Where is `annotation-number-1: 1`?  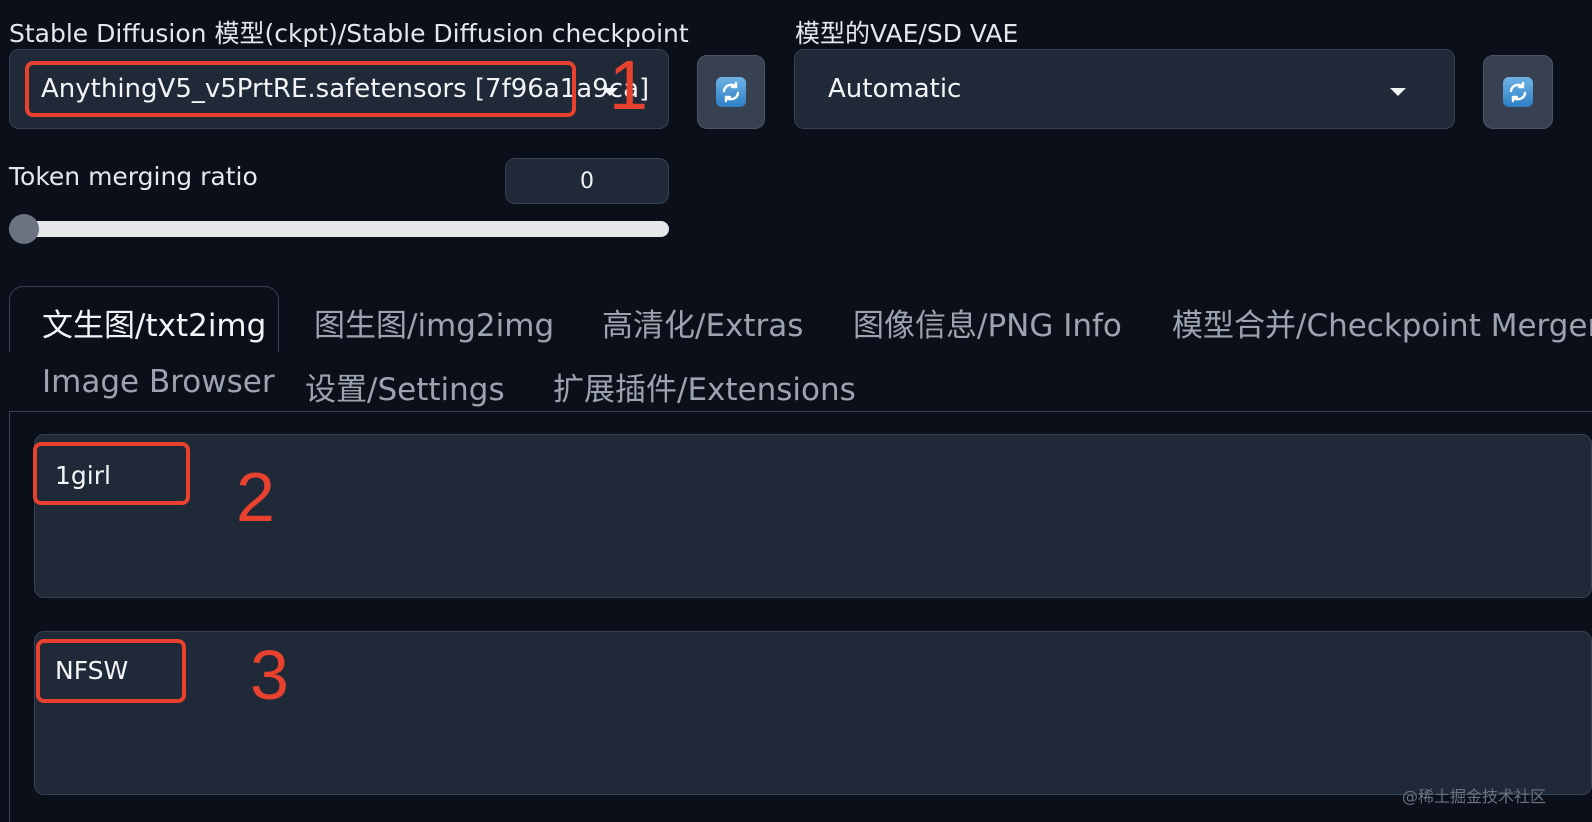 annotation-number-1: 1 is located at coordinates (628, 85).